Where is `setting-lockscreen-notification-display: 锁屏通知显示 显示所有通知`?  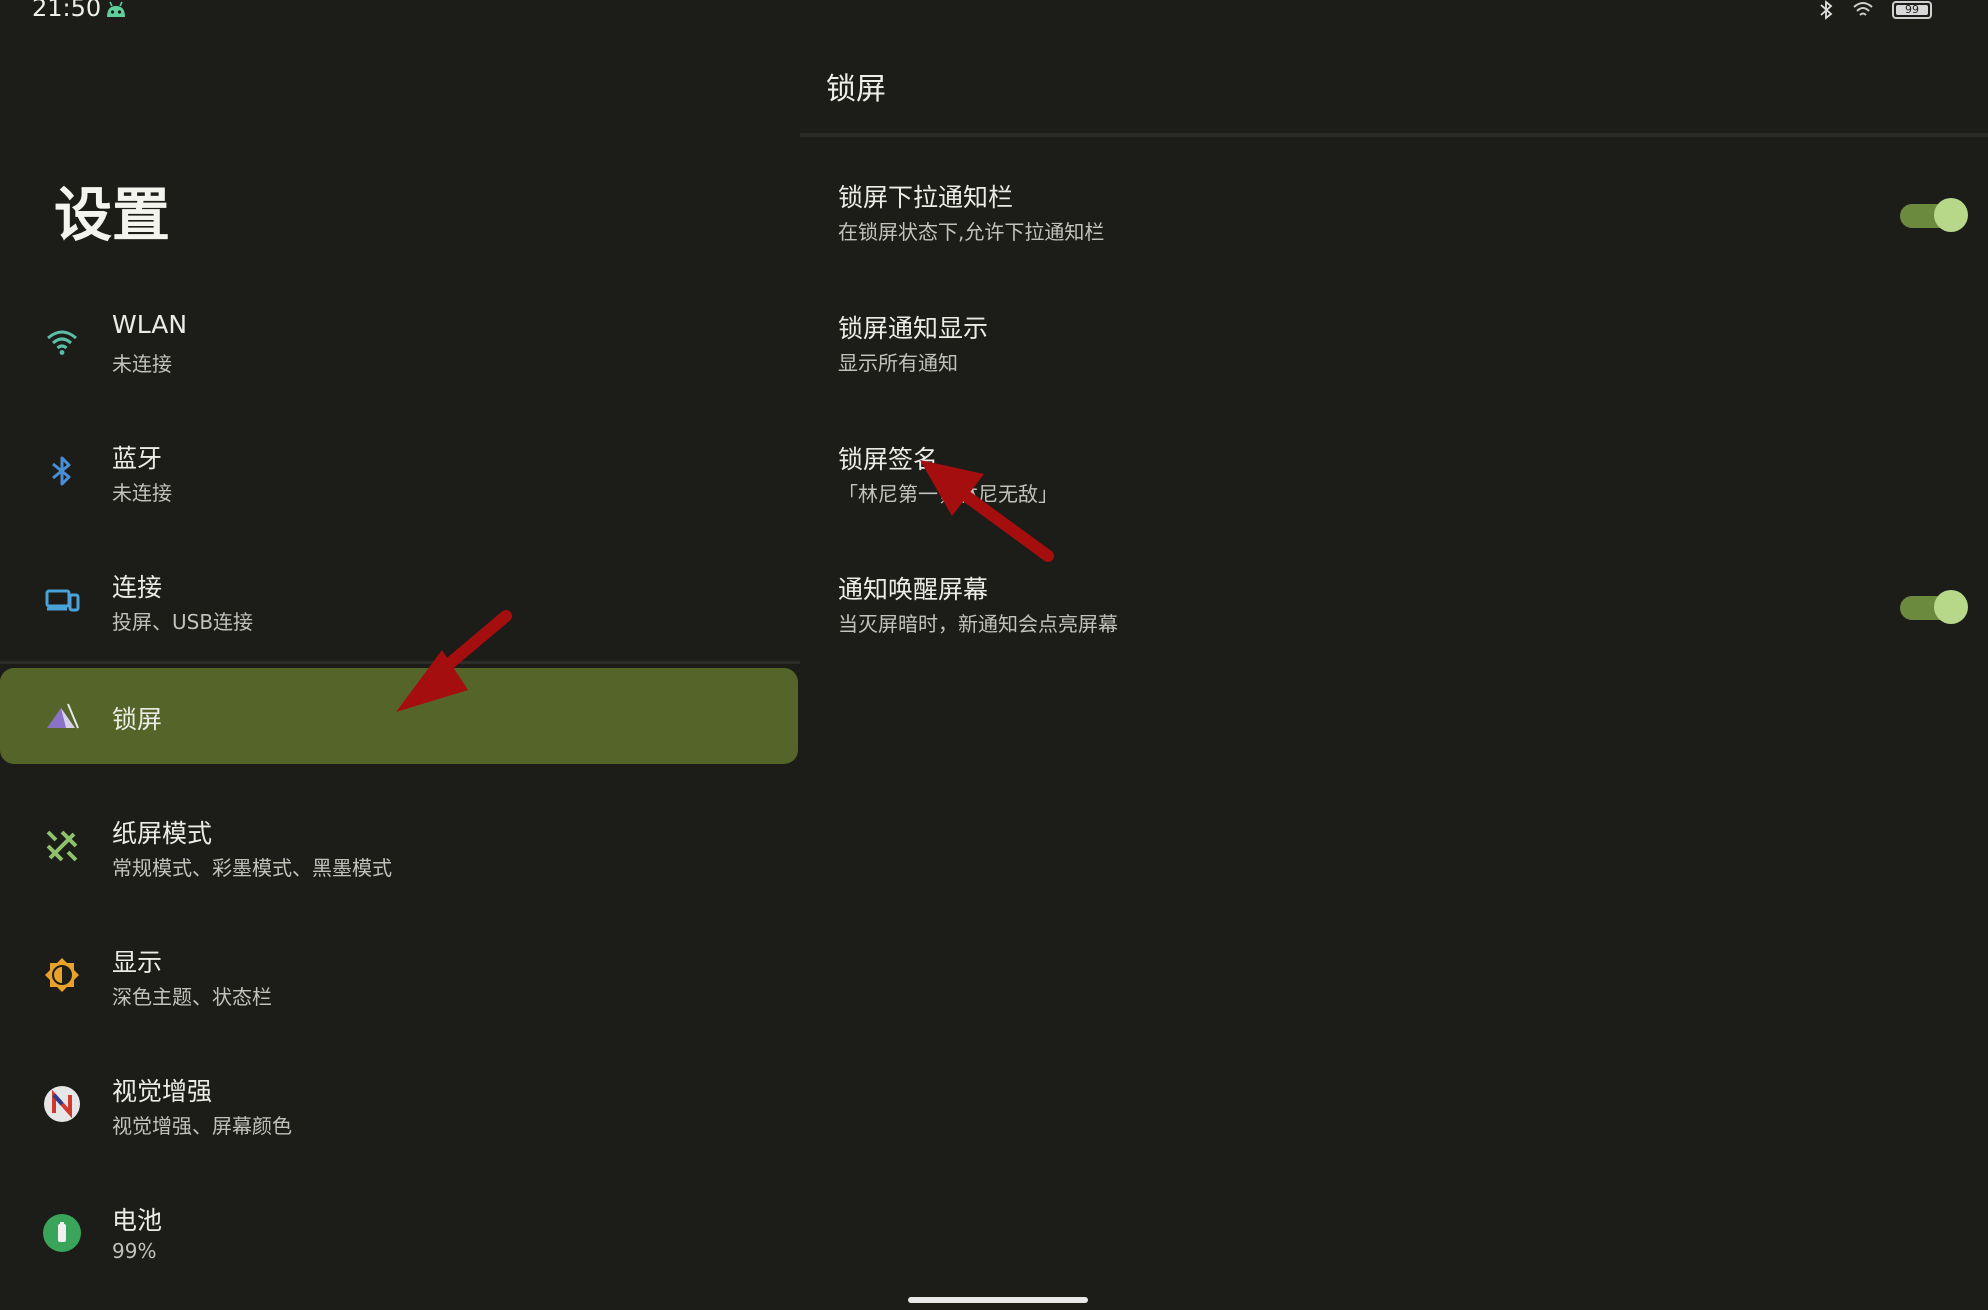
setting-lockscreen-notification-display: 锁屏通知显示 显示所有通知 is located at coordinates (1394, 349).